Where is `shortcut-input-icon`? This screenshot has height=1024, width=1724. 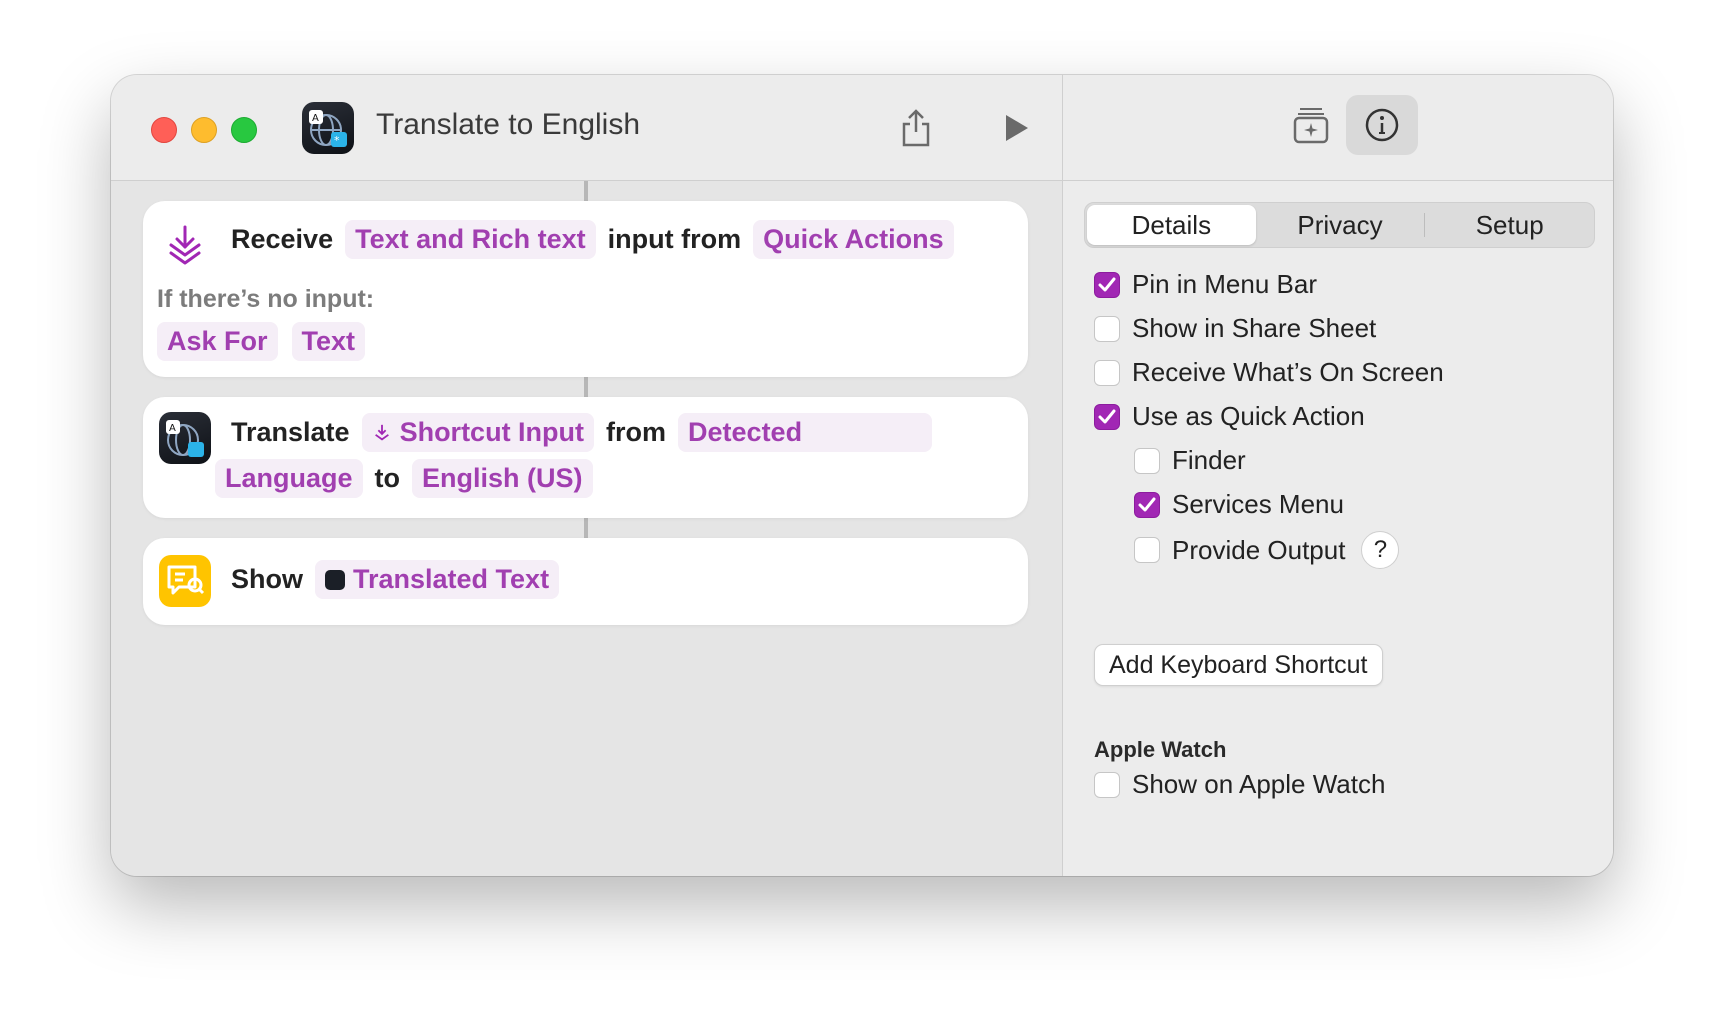
shortcut-input-icon is located at coordinates (381, 432).